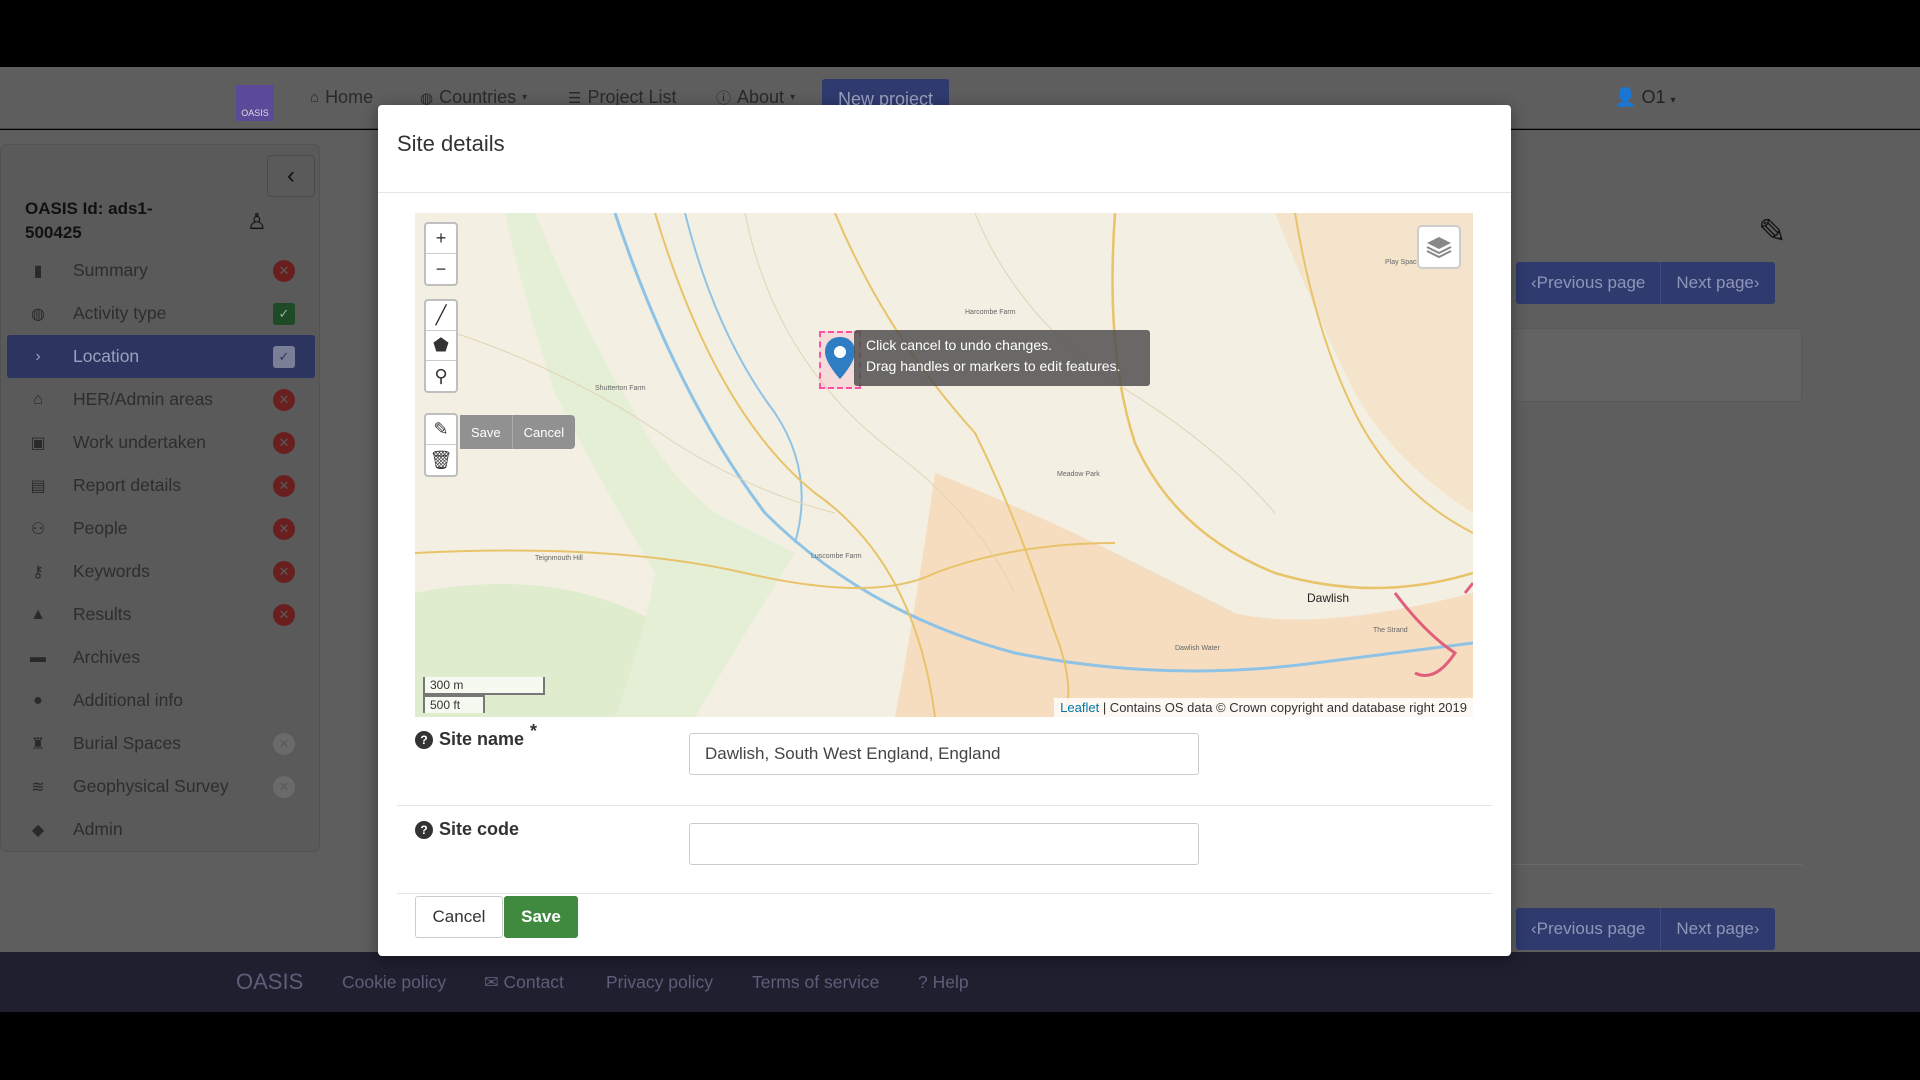  I want to click on leaflet-link: Leaflet, so click(1079, 707).